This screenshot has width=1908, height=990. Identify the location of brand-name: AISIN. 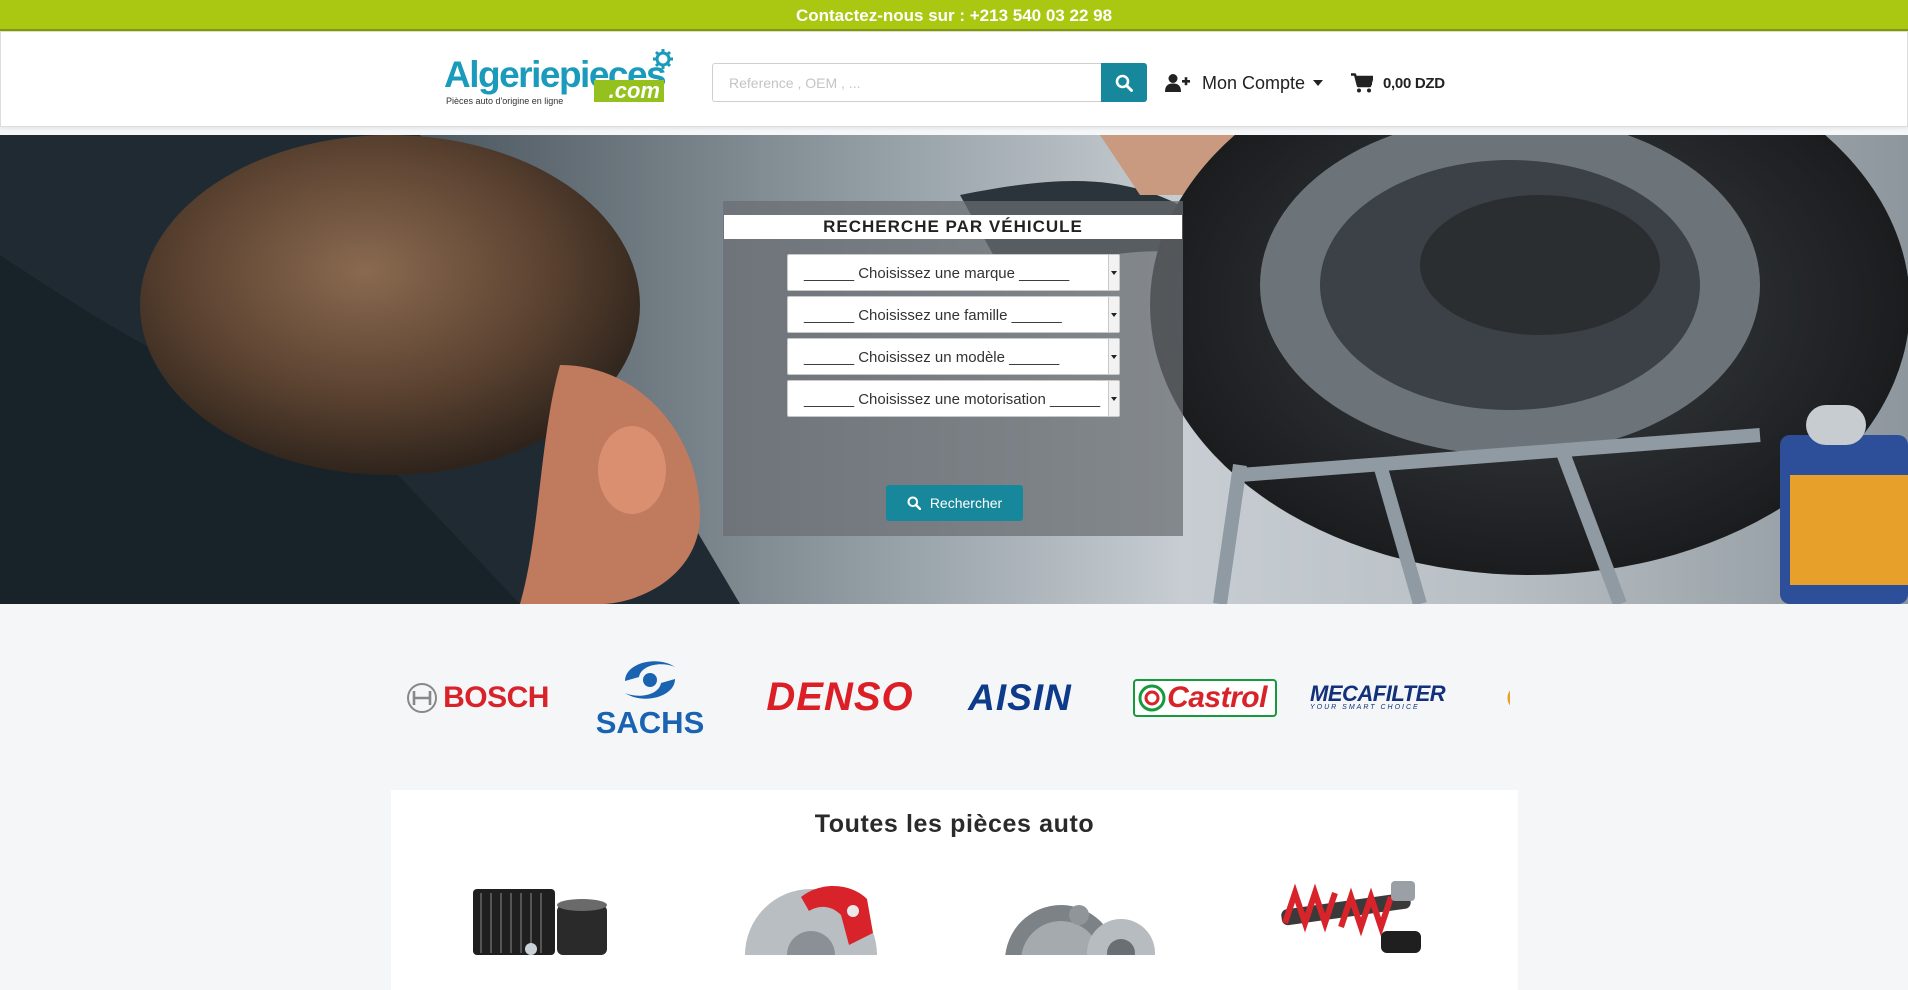
(1020, 697).